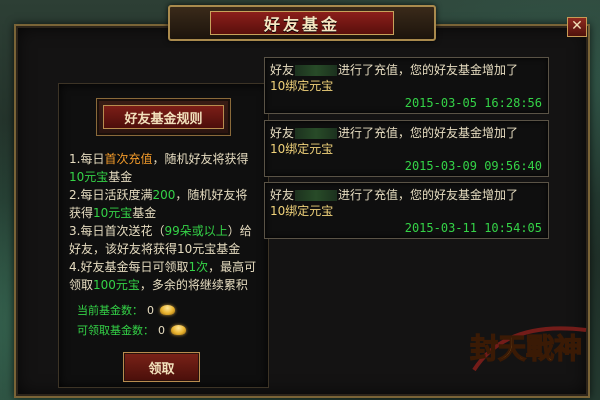 Image resolution: width=600 pixels, height=400 pixels. I want to click on fund-rules-label: 好友基金规则, so click(163, 117).